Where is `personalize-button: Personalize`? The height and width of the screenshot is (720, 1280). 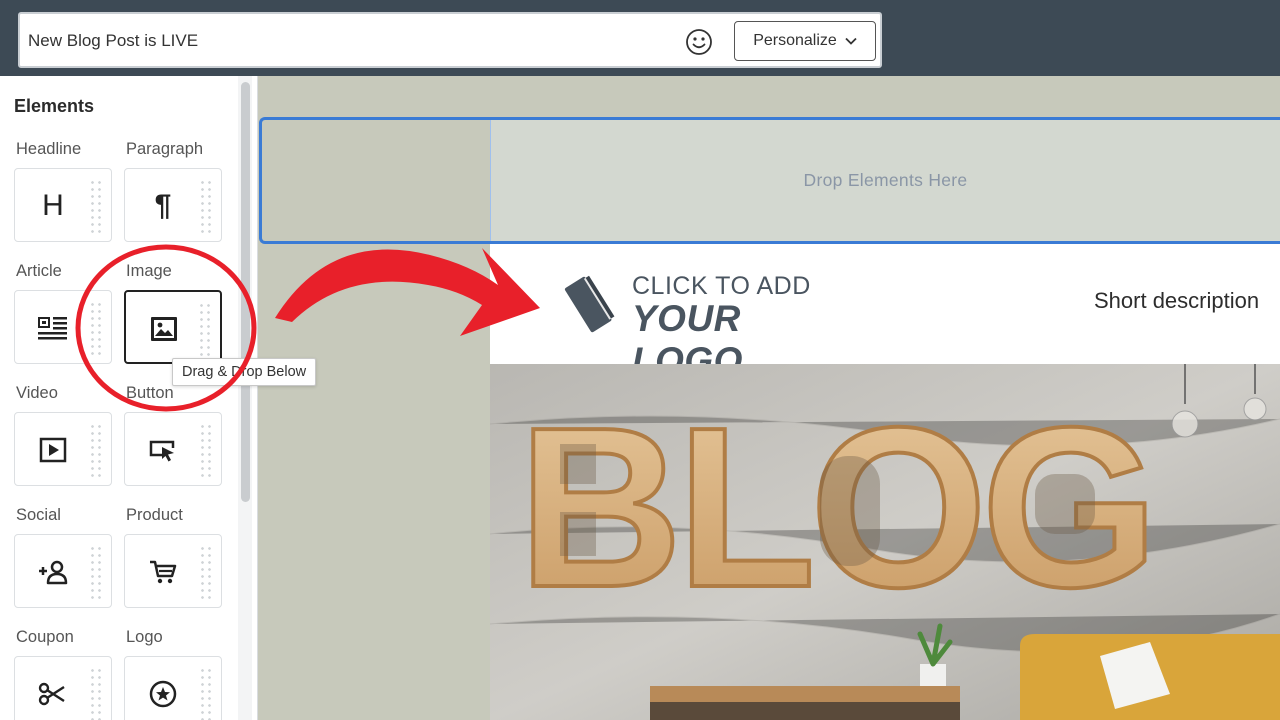
personalize-button: Personalize is located at coordinates (805, 41).